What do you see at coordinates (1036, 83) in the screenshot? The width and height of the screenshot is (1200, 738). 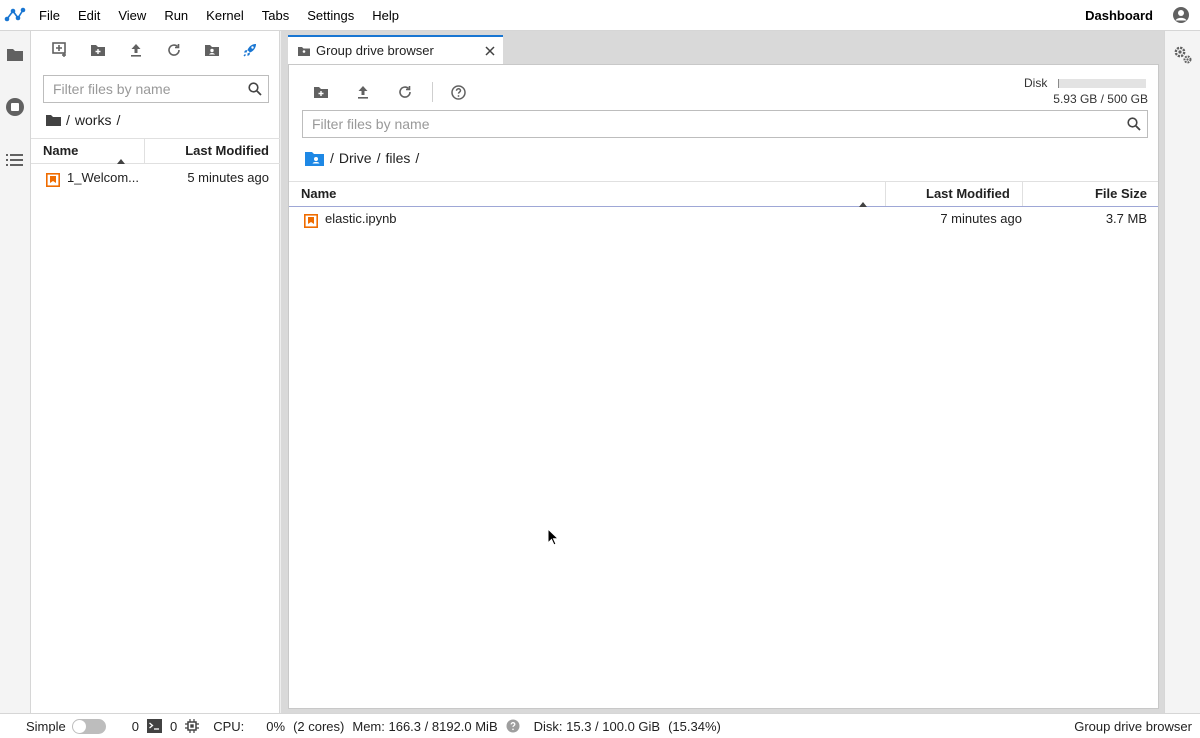 I see `disk-label: Disk` at bounding box center [1036, 83].